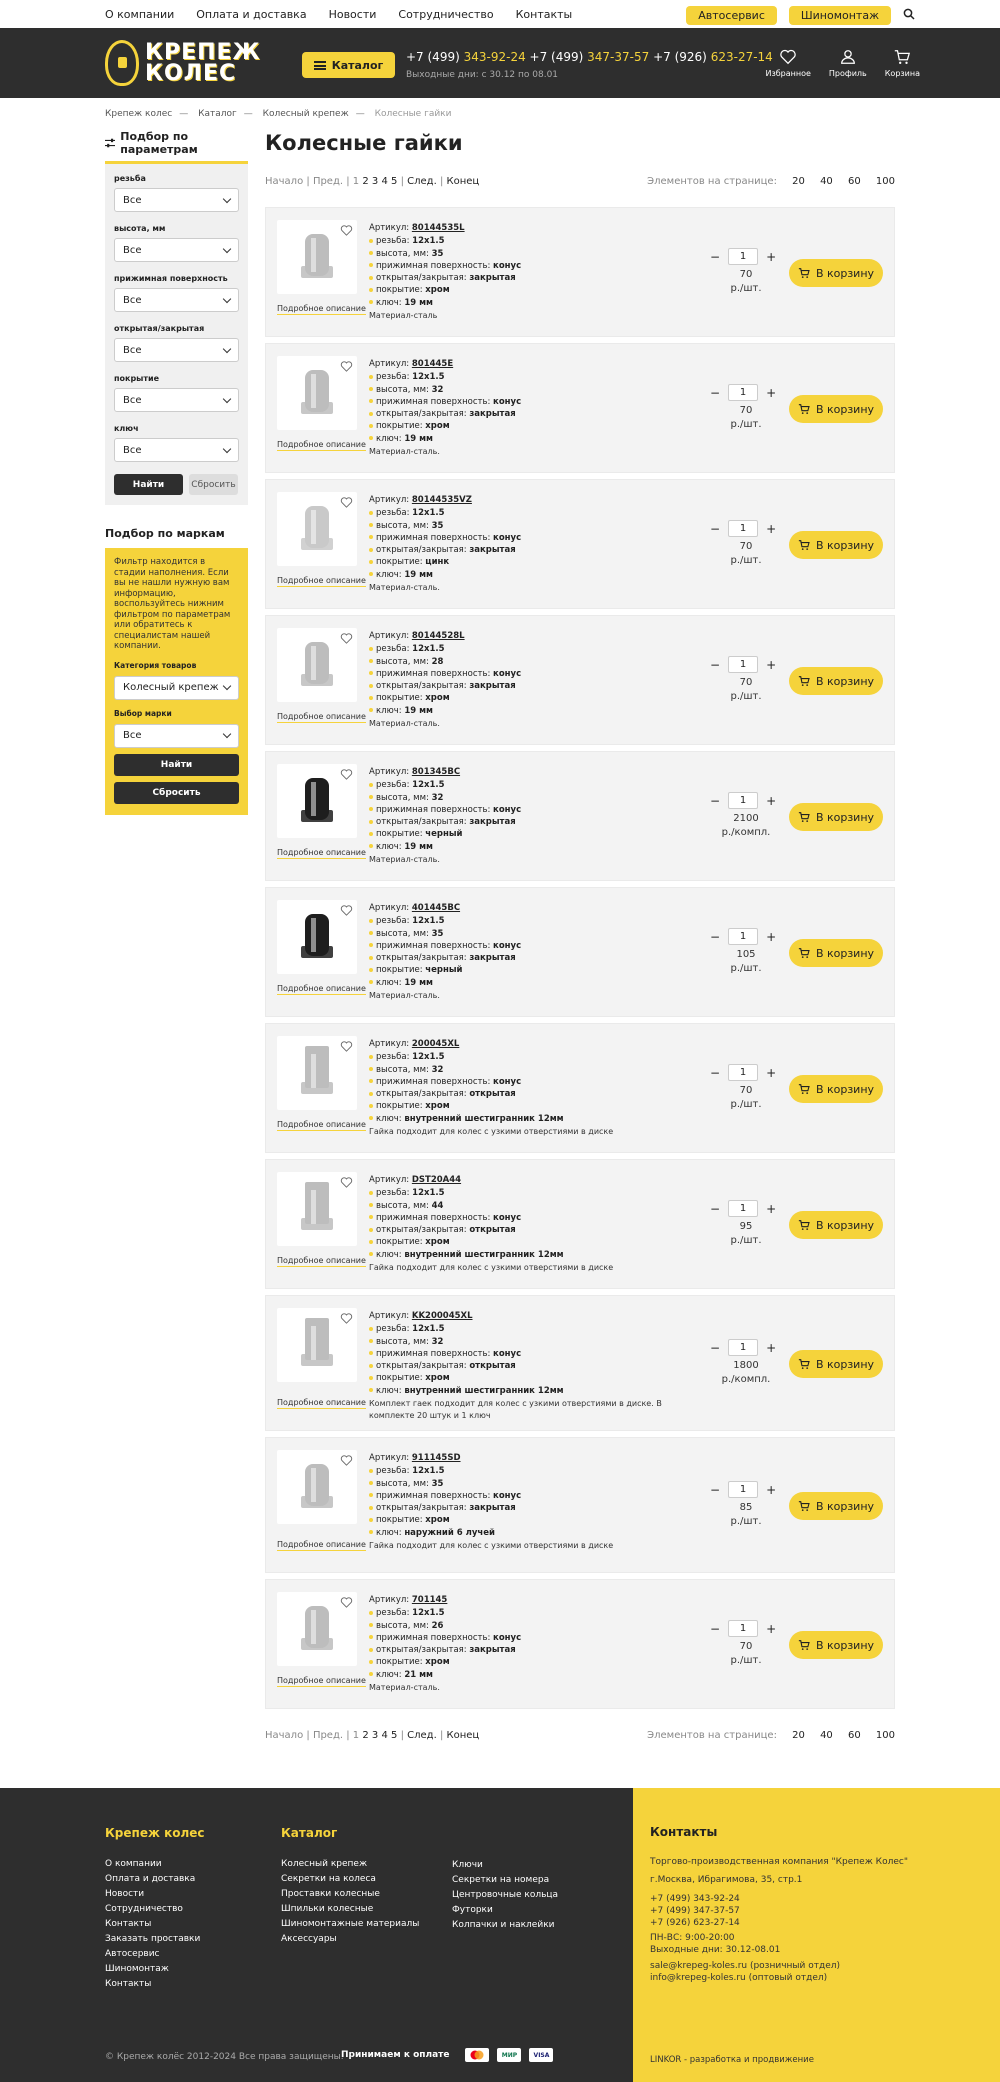 The image size is (1000, 2082). I want to click on article-link: 801445E, so click(432, 364).